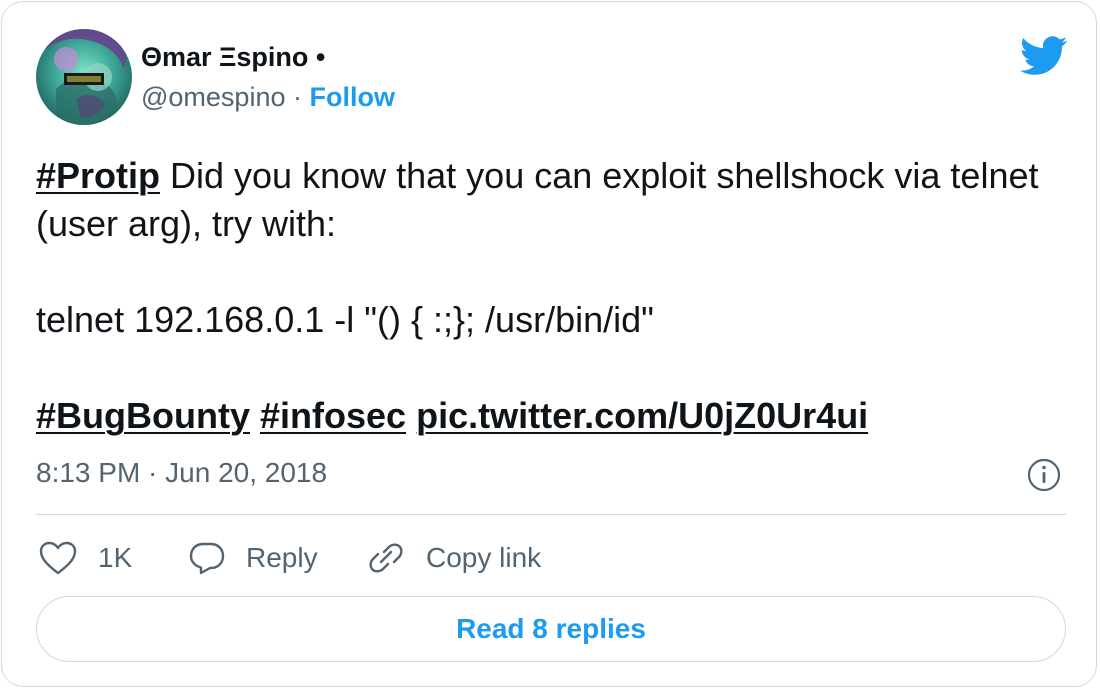 Image resolution: width=1100 pixels, height=690 pixels. I want to click on like-button: 1K, so click(85, 558).